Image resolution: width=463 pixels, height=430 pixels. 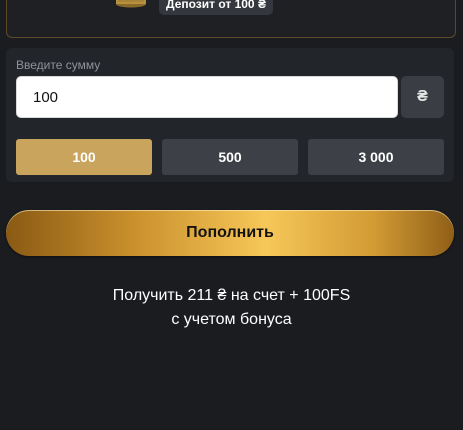 I want to click on preset-amount-3000: 3 000, so click(x=376, y=157).